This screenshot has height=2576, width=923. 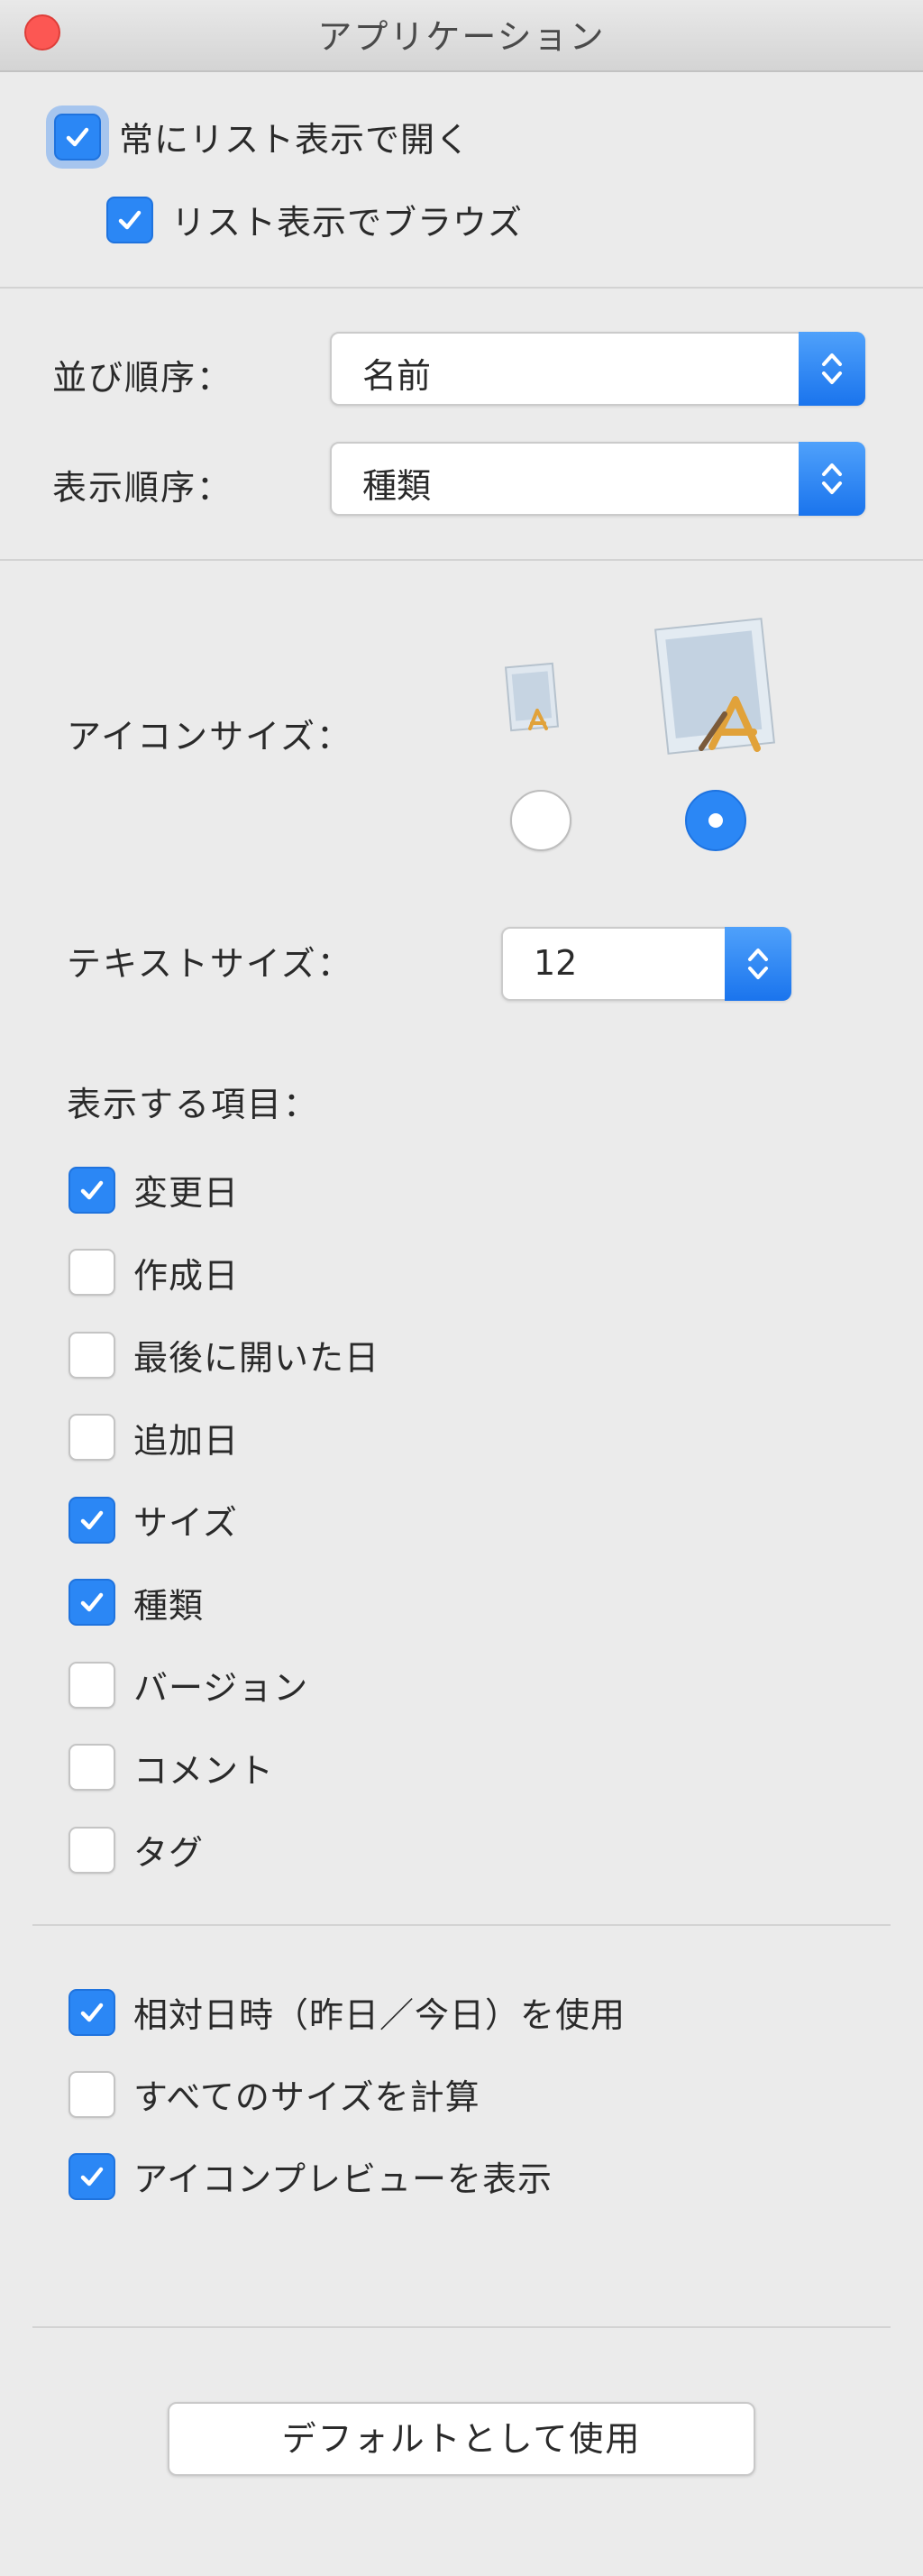 I want to click on always-list-checkbox, so click(x=77, y=136).